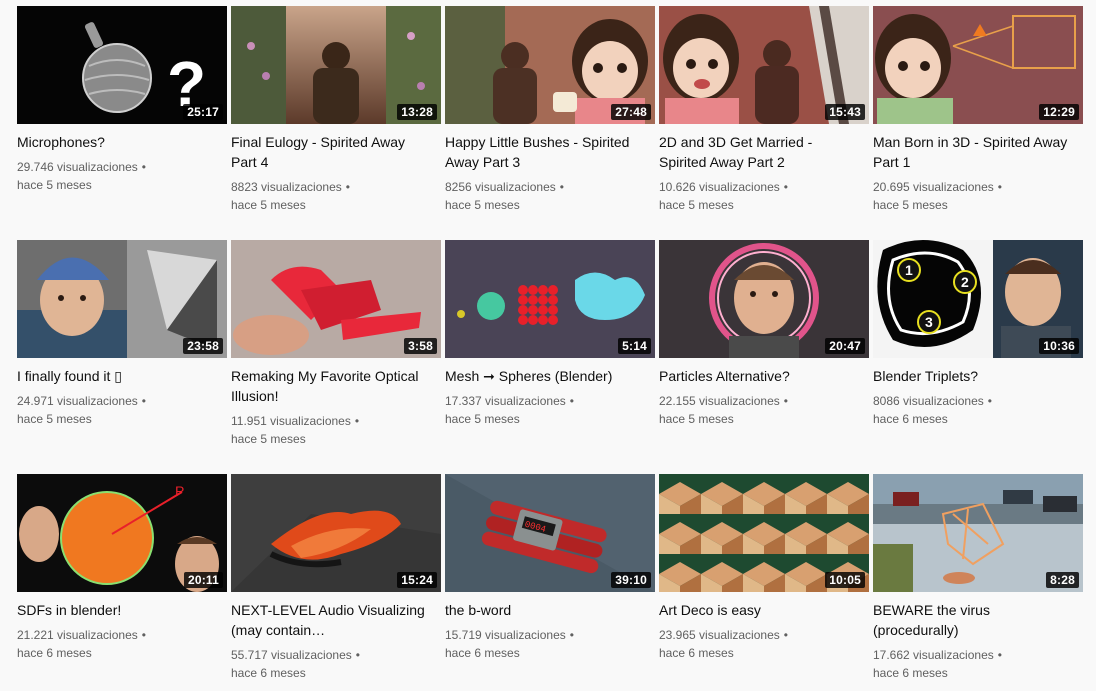 The height and width of the screenshot is (691, 1096). Describe the element at coordinates (122, 176) in the screenshot. I see `video-meta: 29.746 visualizaciones • hace 5 meses` at that location.